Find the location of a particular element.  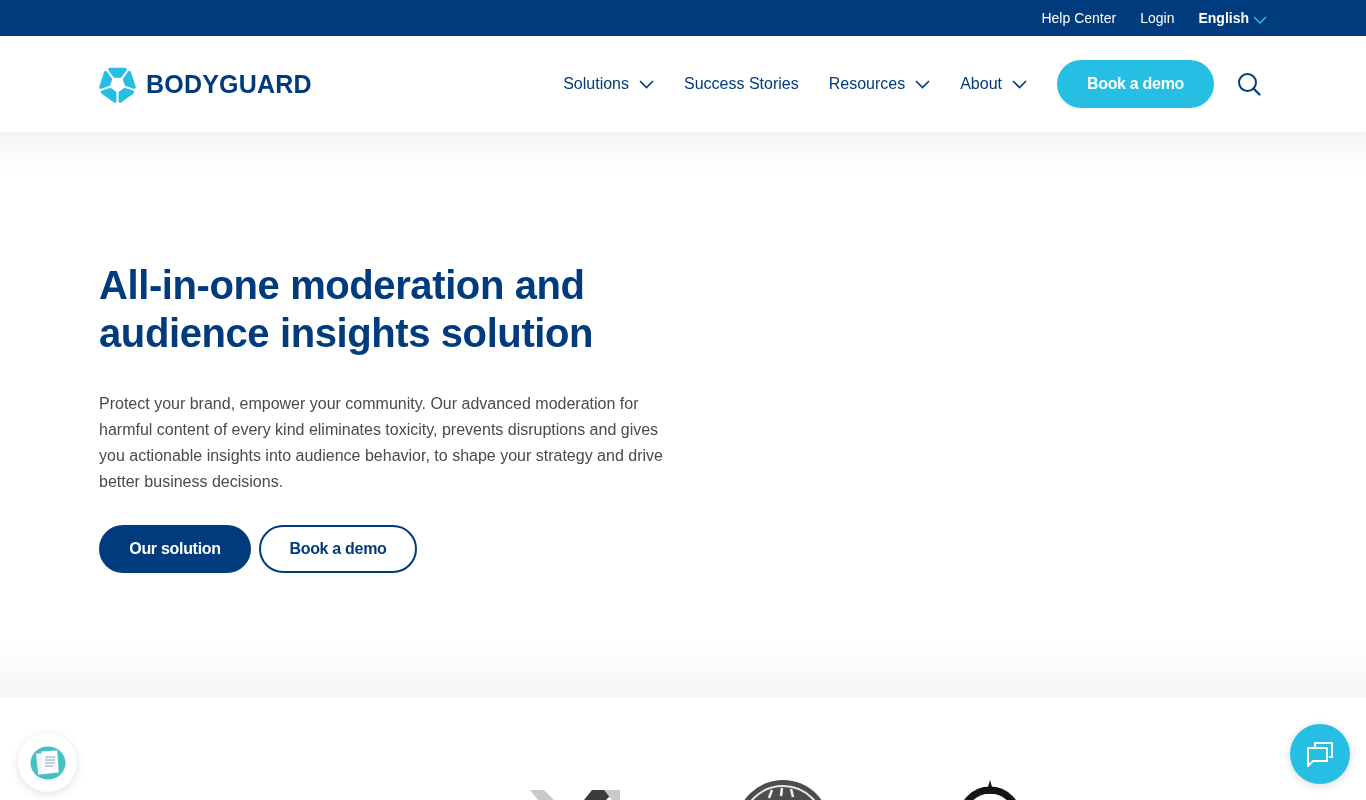

search-icon is located at coordinates (1249, 84).